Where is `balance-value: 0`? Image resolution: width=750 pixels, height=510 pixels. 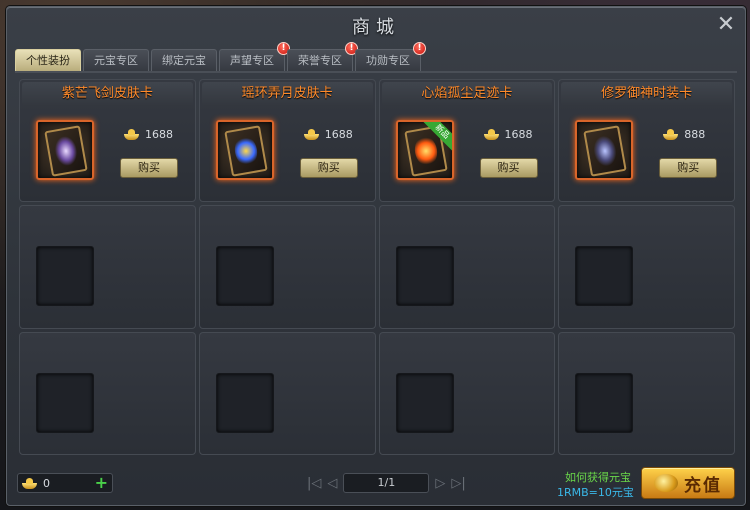 balance-value: 0 is located at coordinates (46, 483).